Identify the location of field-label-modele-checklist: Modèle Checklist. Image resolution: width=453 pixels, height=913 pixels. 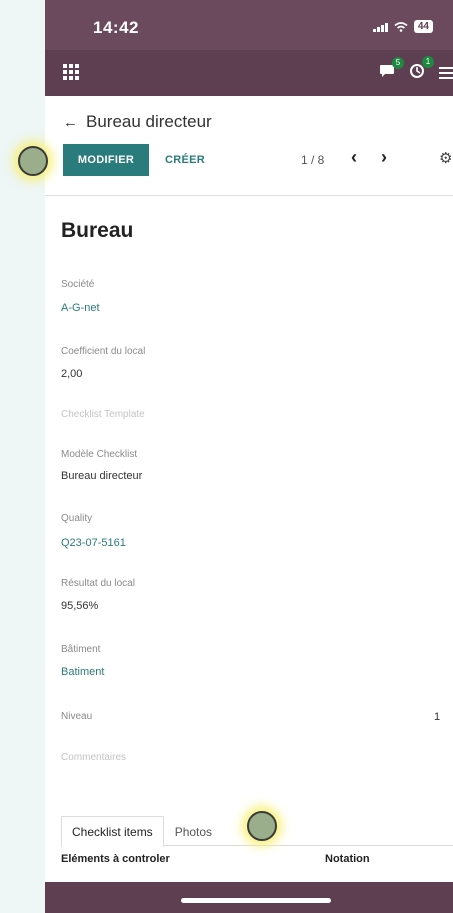
(99, 454).